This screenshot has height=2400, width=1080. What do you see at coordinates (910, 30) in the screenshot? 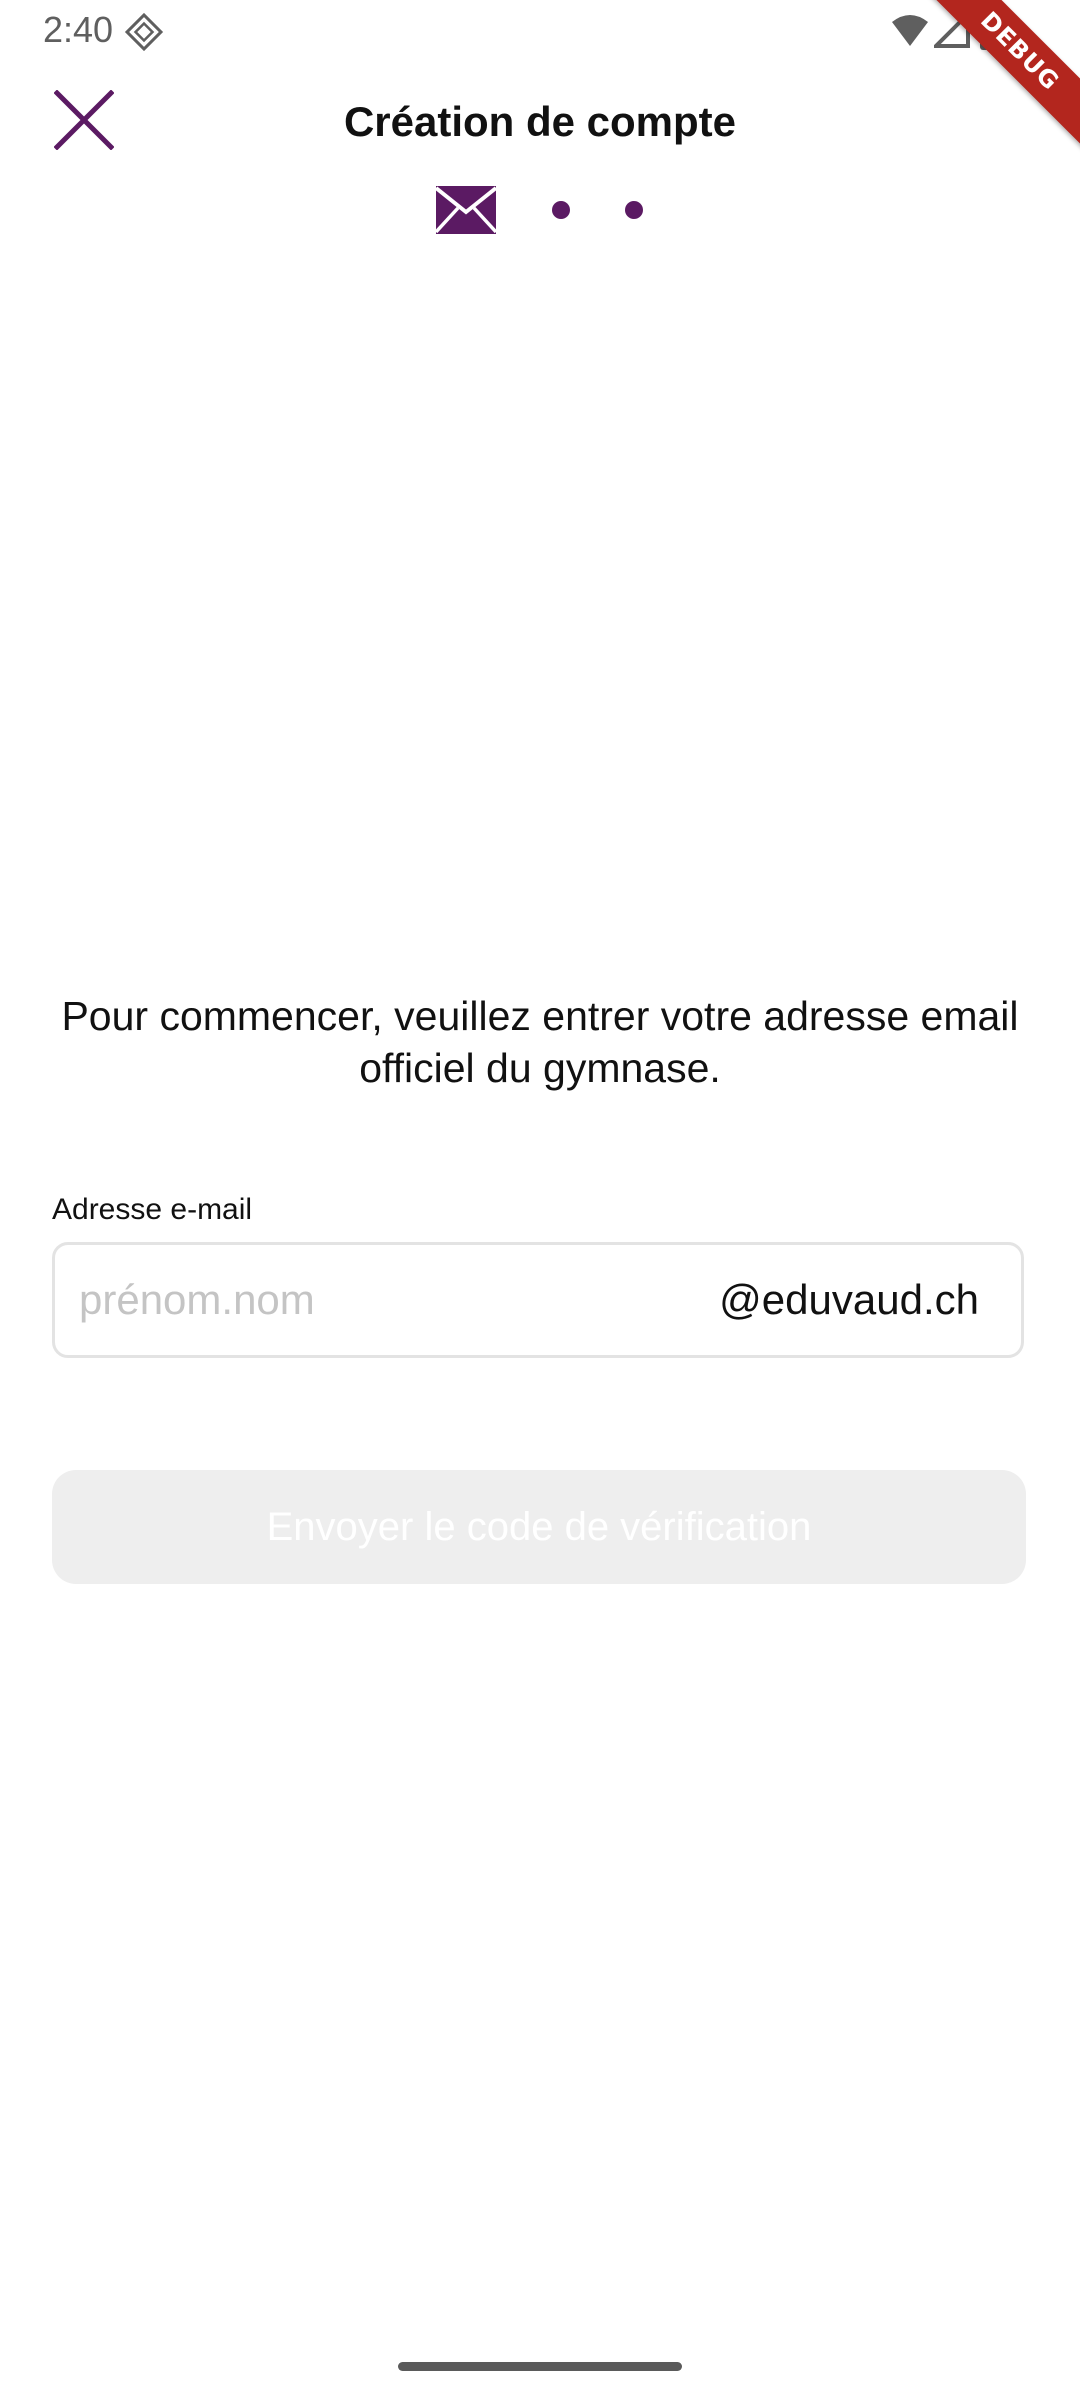
I see `wifi-icon` at bounding box center [910, 30].